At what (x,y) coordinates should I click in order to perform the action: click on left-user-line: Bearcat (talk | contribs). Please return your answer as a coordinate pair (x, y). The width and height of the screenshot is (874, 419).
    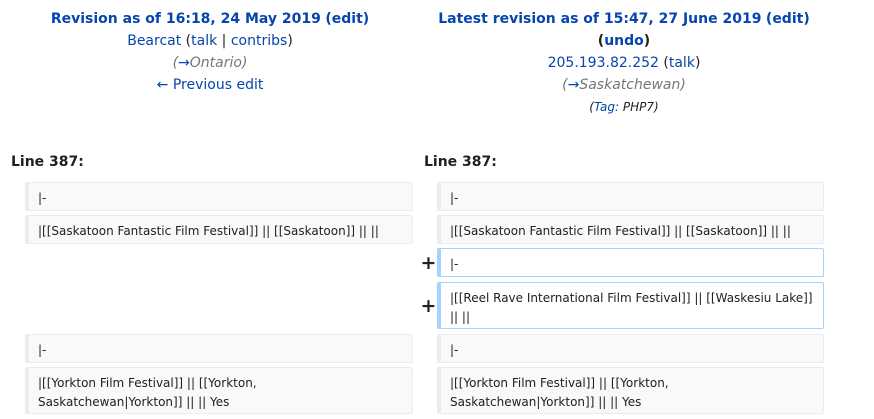
    Looking at the image, I should click on (210, 41).